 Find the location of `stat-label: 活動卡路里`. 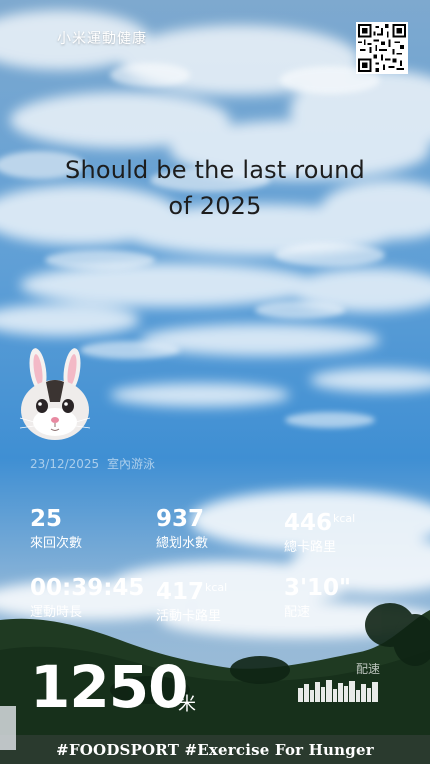

stat-label: 活動卡路里 is located at coordinates (189, 616).